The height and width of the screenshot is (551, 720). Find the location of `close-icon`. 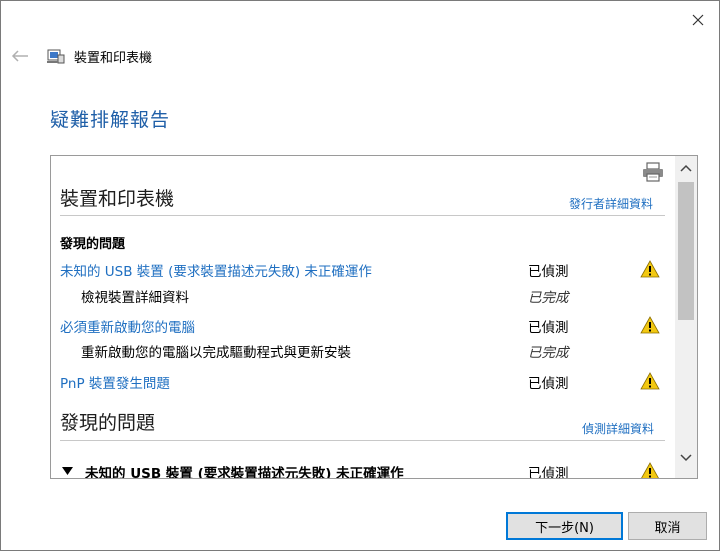

close-icon is located at coordinates (698, 20).